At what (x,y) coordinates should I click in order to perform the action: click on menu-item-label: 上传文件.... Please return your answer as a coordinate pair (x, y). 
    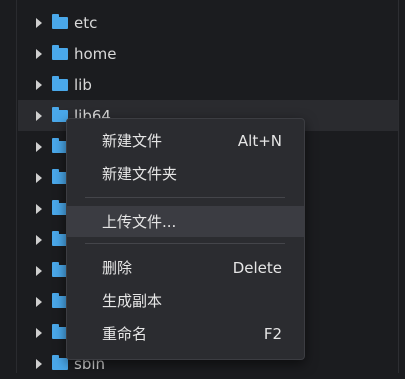
    Looking at the image, I should click on (139, 222).